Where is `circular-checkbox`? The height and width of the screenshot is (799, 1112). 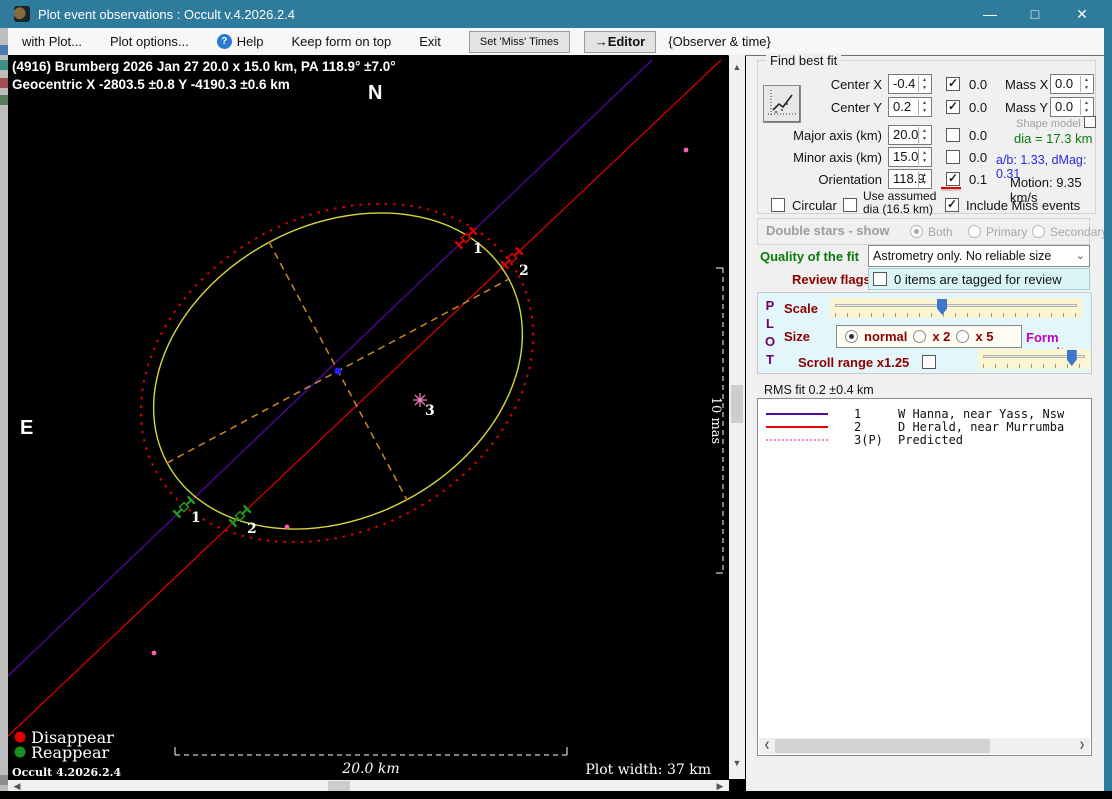 circular-checkbox is located at coordinates (778, 205).